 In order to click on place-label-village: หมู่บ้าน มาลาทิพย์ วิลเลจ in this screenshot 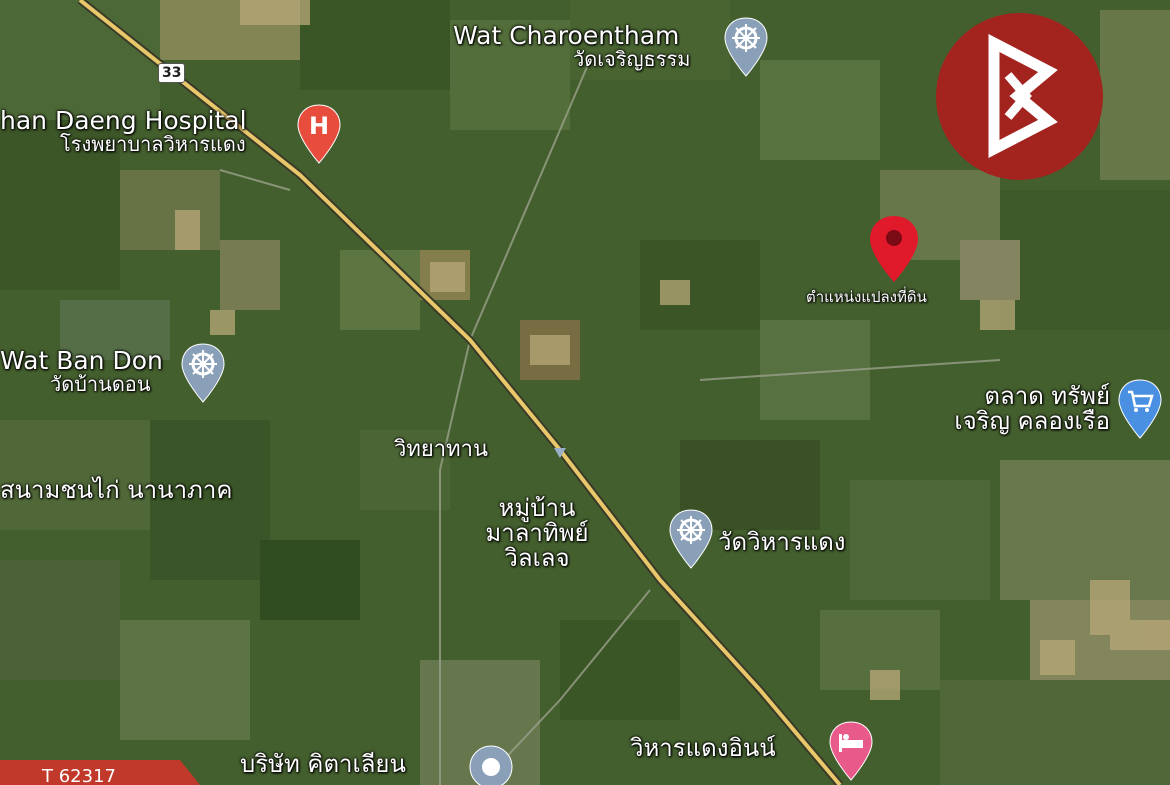, I will do `click(537, 533)`.